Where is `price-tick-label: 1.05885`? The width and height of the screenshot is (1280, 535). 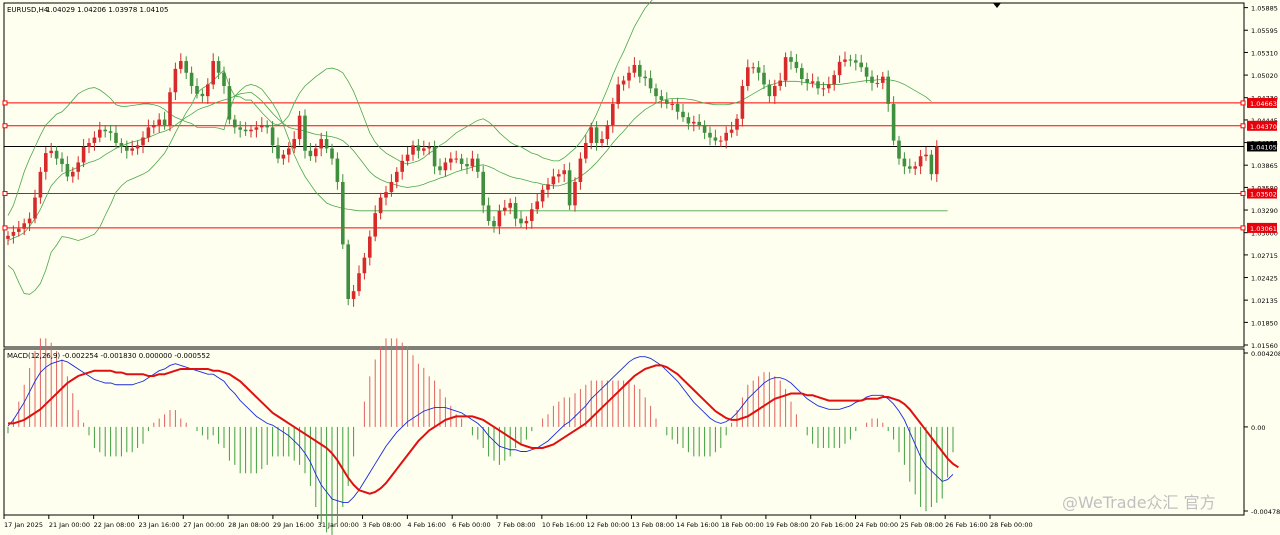
price-tick-label: 1.05885 is located at coordinates (1264, 9).